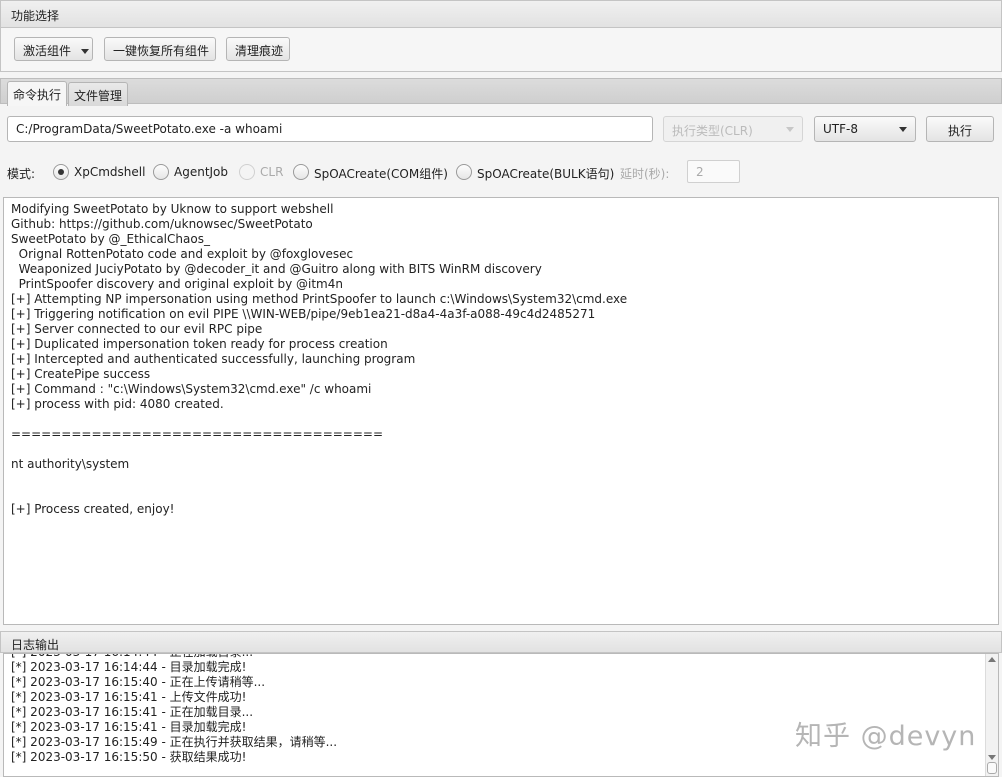  I want to click on activate-component-dropdown: 激活组件, so click(53, 49).